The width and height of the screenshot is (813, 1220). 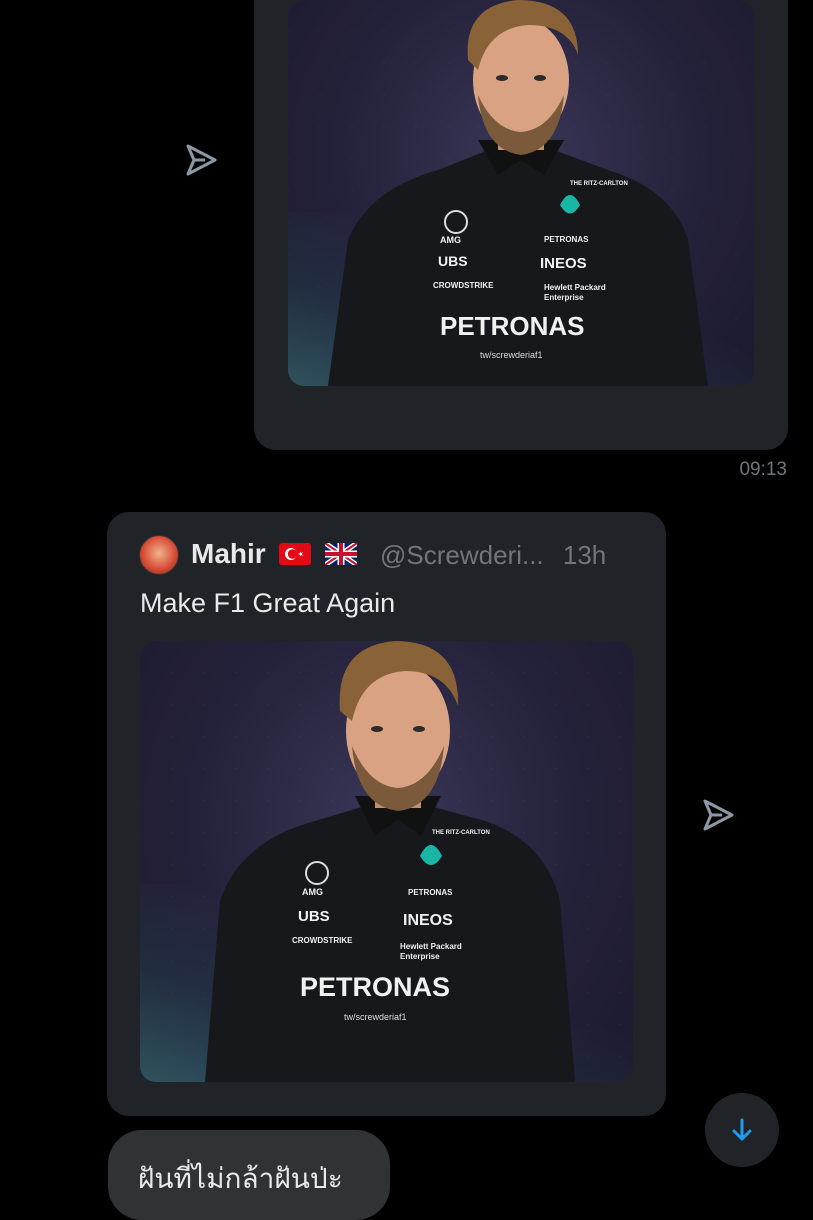 I want to click on scroll-to-bottom-button, so click(x=742, y=1130).